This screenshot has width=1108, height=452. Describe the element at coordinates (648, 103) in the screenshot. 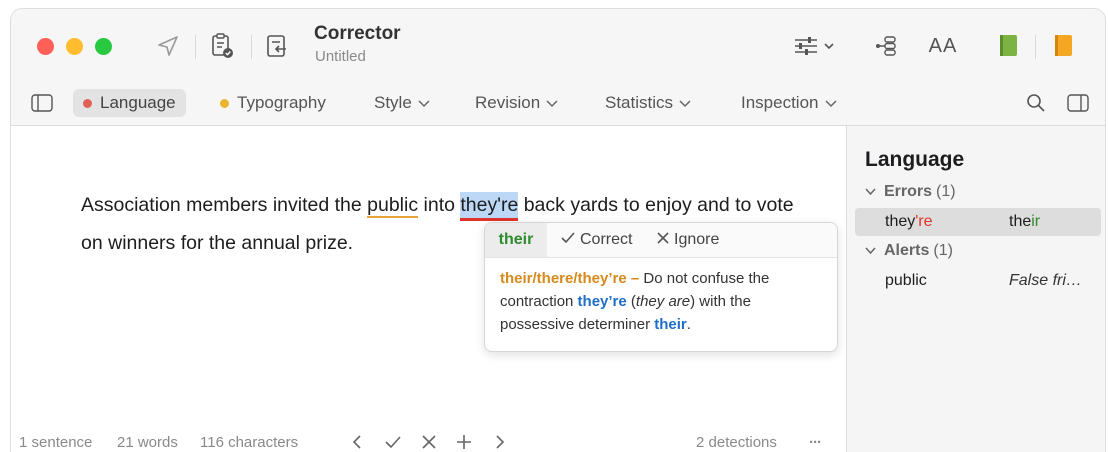

I see `tab-statistics: Statistics` at that location.